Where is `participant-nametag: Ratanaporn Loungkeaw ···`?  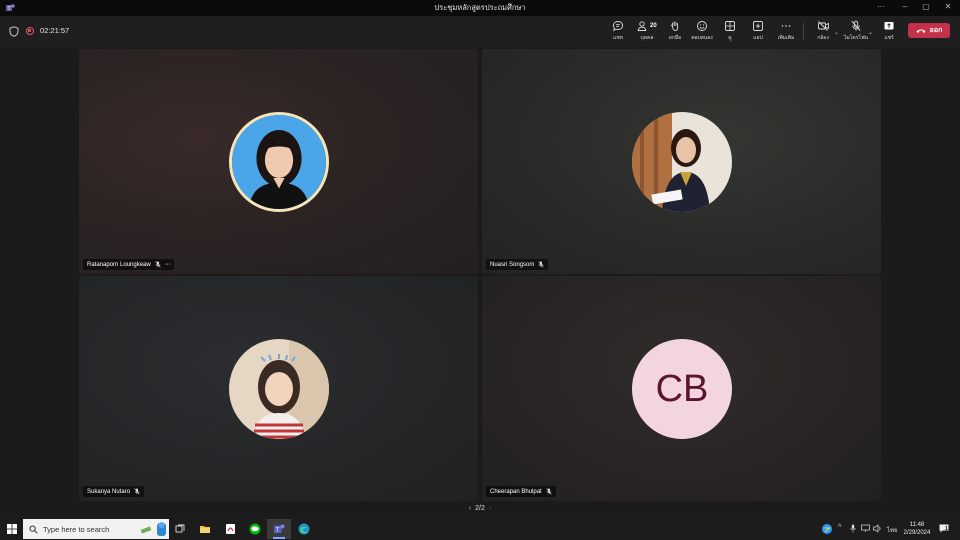 participant-nametag: Ratanaporn Loungkeaw ··· is located at coordinates (129, 264).